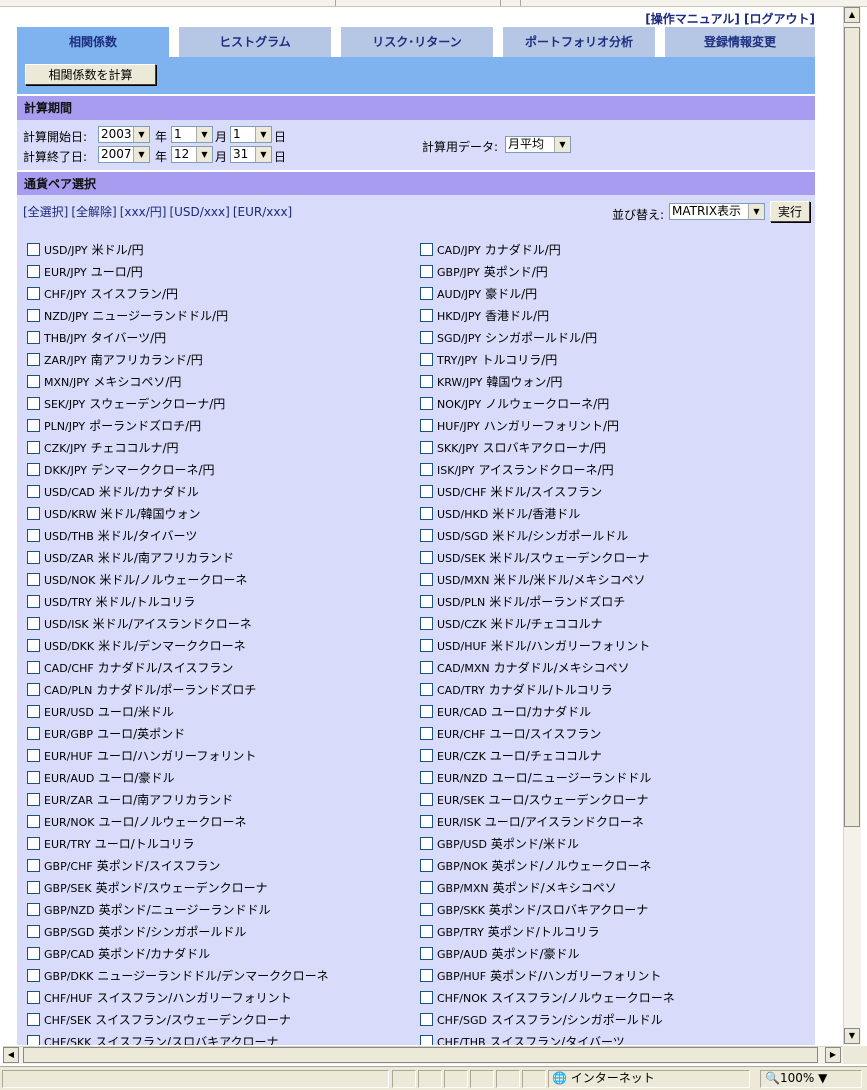 This screenshot has width=867, height=1090. Describe the element at coordinates (524, 536) in the screenshot. I see `pair-item: USD/SGD 米ドル/シンガポールドル` at that location.